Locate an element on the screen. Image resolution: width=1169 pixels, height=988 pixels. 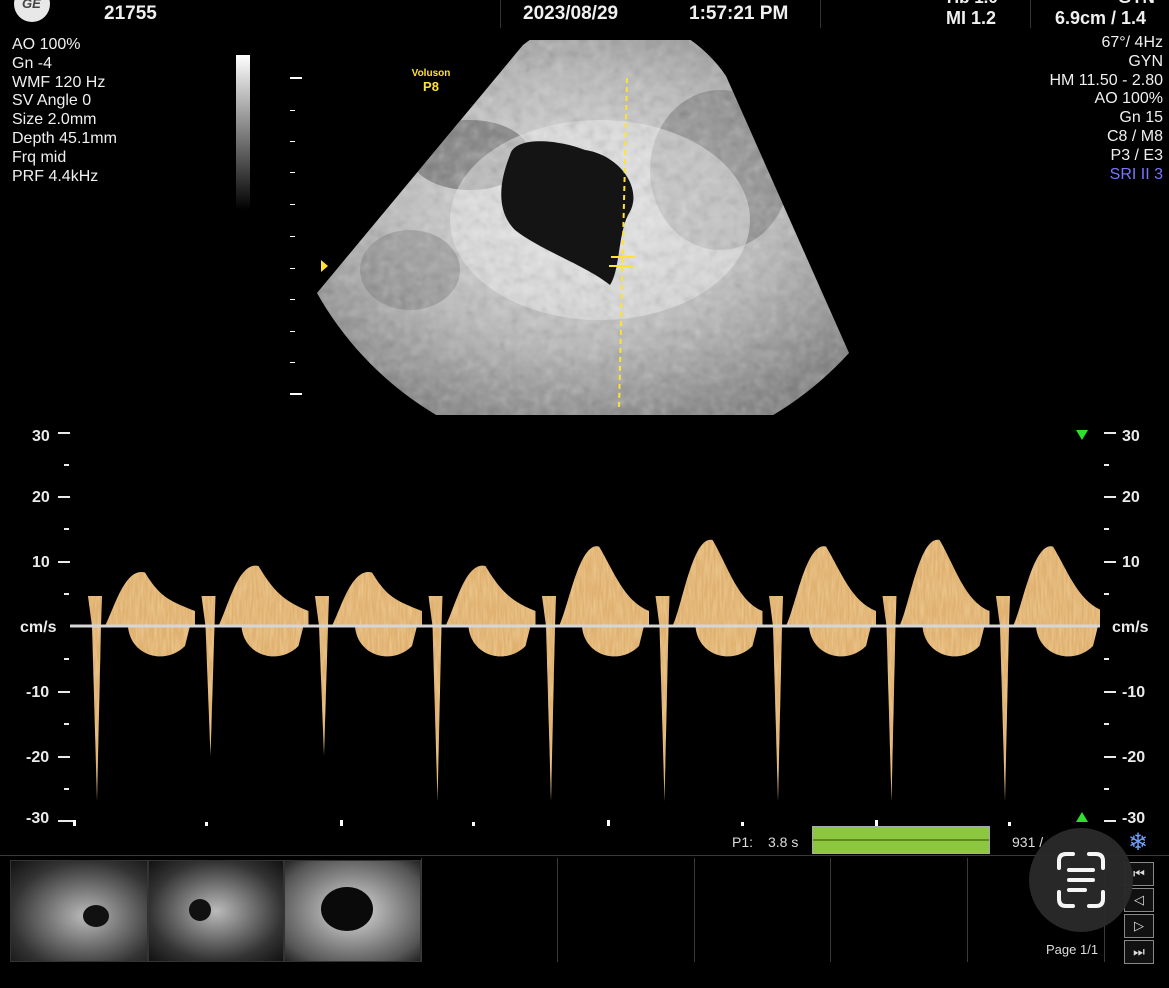
param-ao-right: AO 100% is located at coordinates (1128, 99).